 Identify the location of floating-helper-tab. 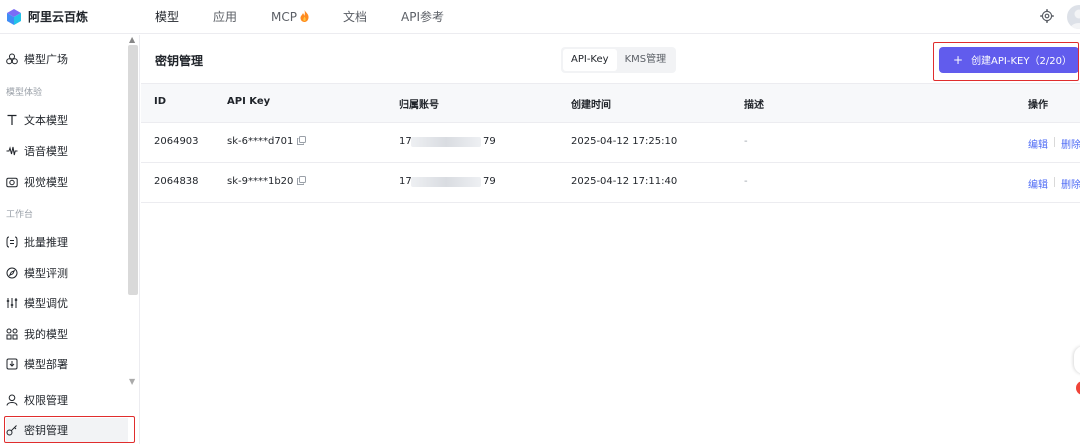
(1077, 360).